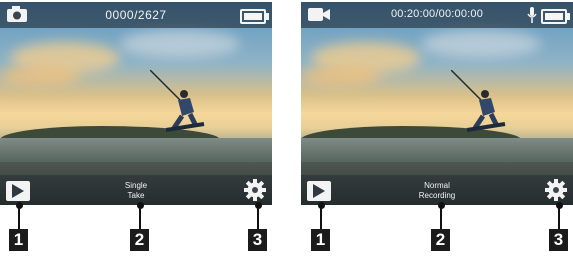  What do you see at coordinates (437, 15) in the screenshot?
I see `status-bar: 00:20:00/00:00:00` at bounding box center [437, 15].